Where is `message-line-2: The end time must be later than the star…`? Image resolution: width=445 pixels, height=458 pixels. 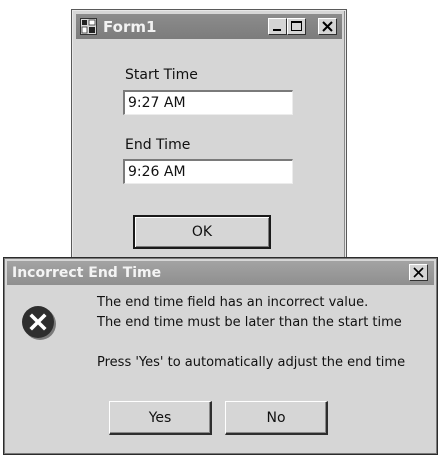
message-line-2: The end time must be later than the star… is located at coordinates (249, 322).